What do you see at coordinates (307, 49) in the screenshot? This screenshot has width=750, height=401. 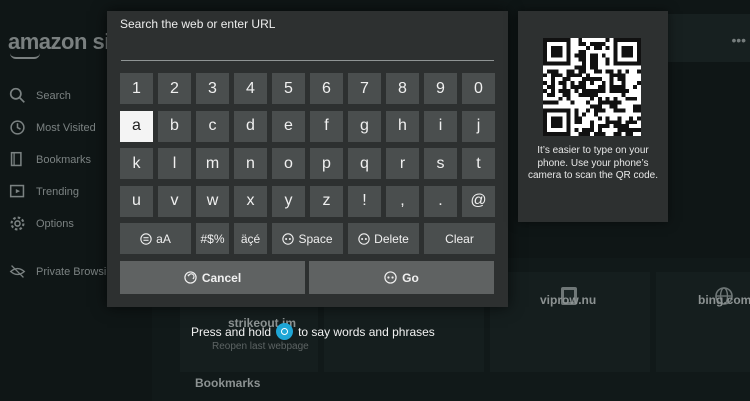 I see `url-input` at bounding box center [307, 49].